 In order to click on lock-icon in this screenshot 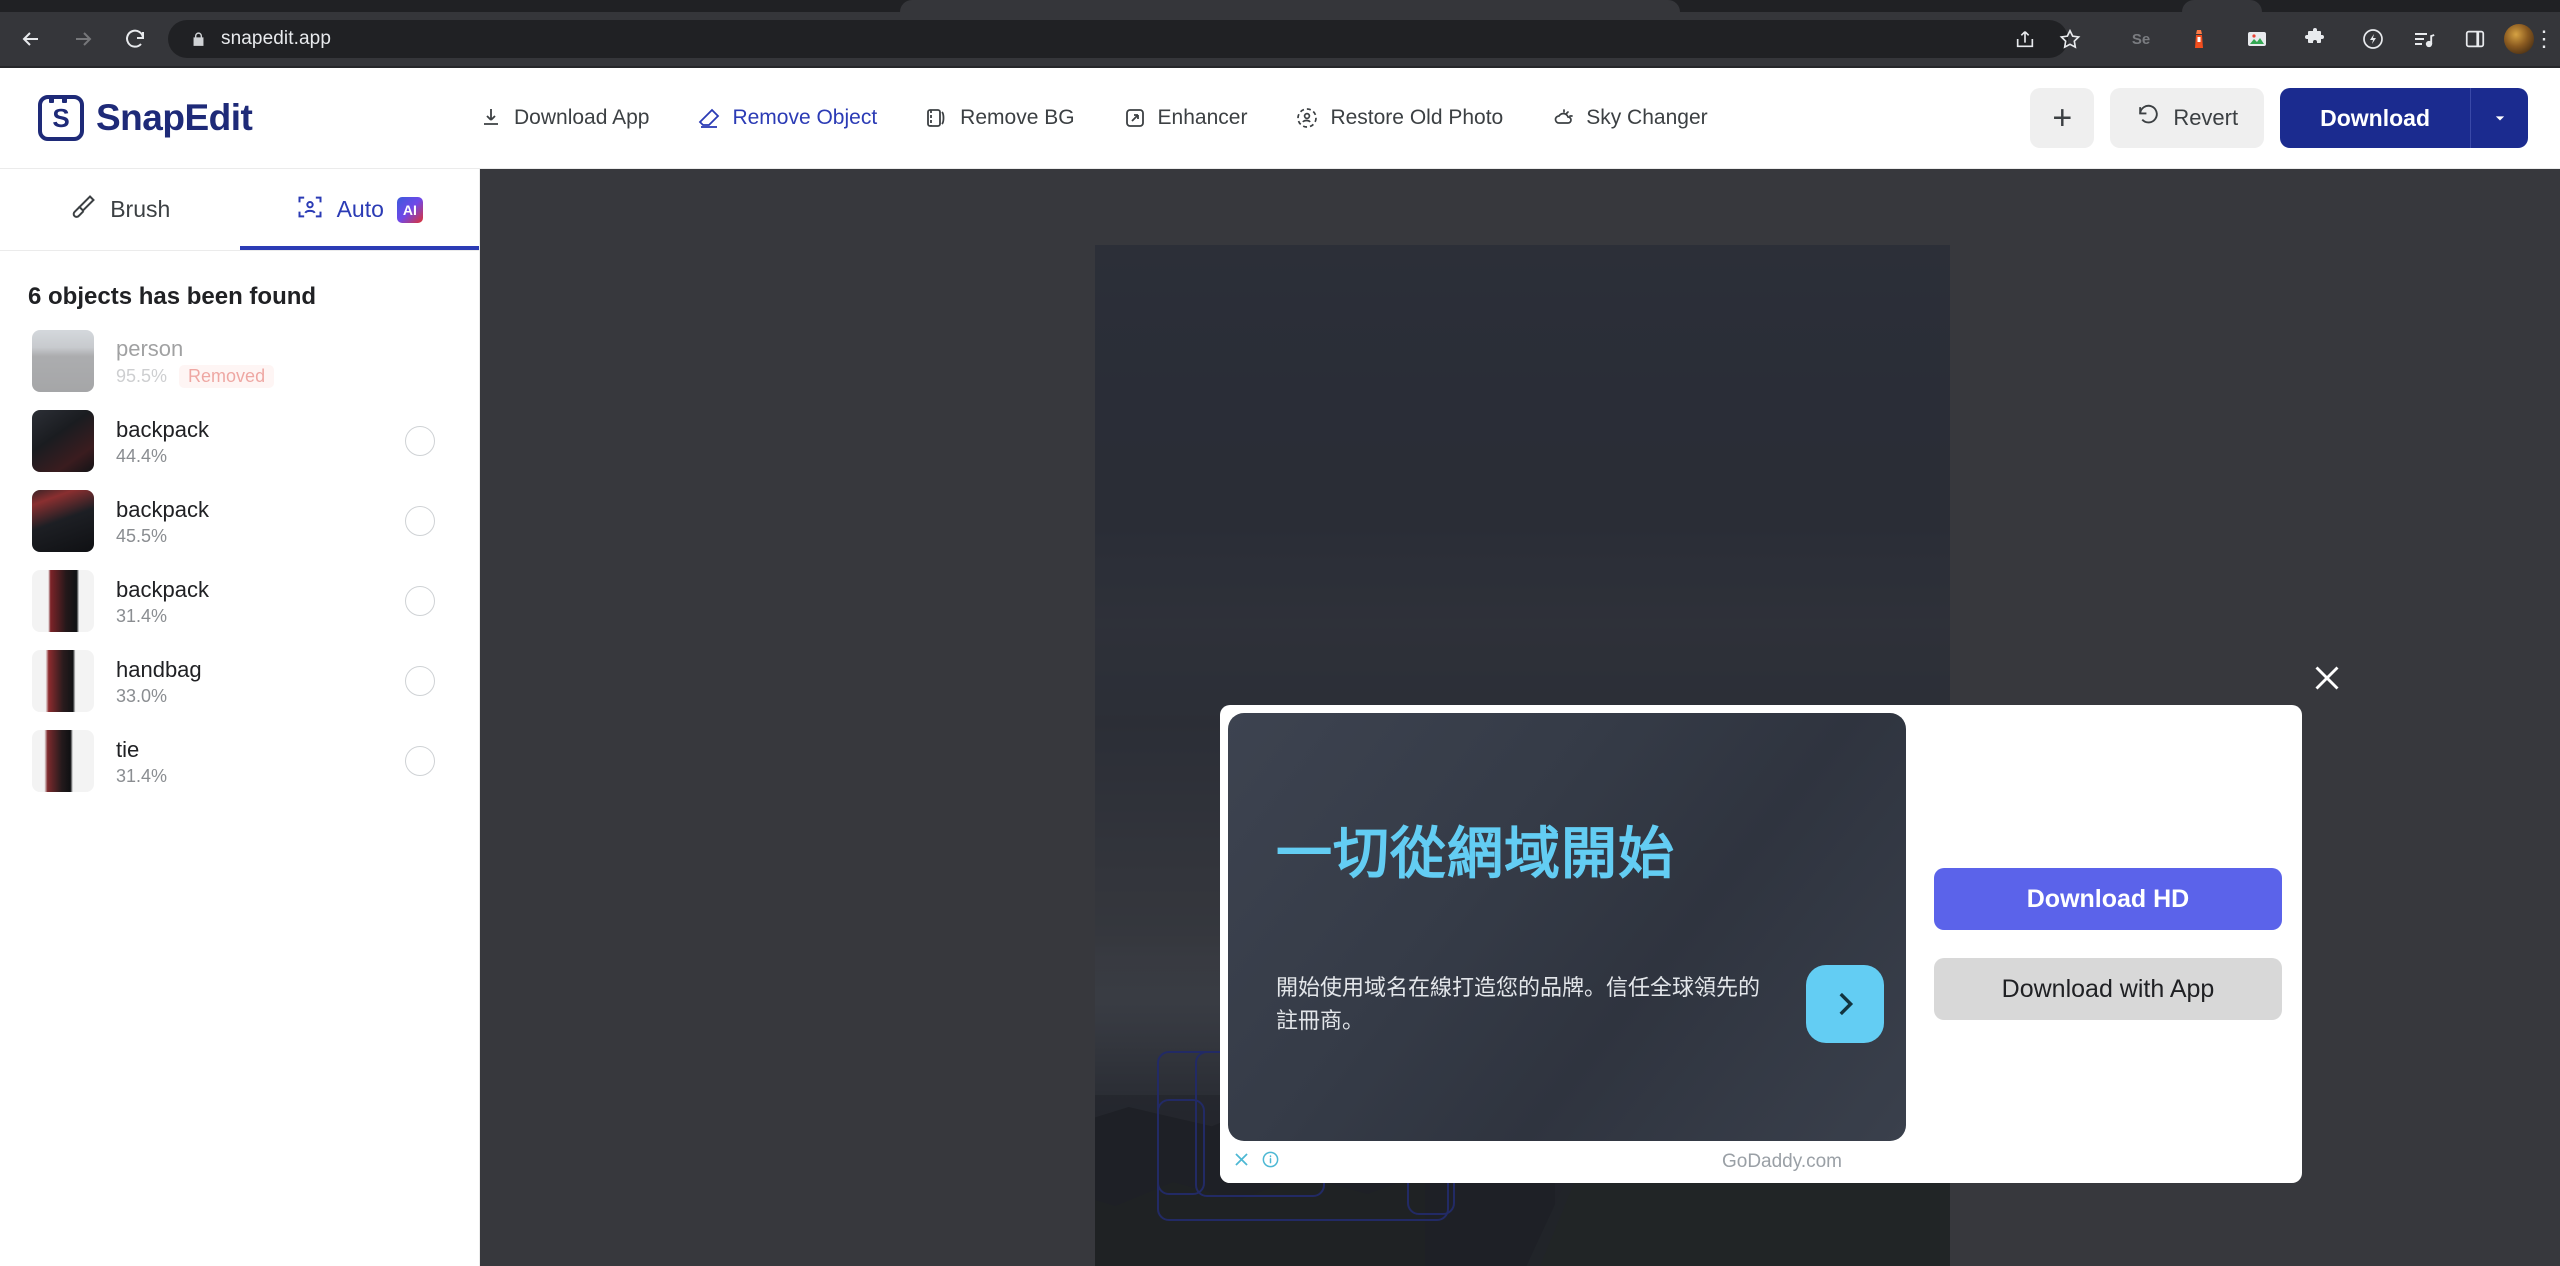, I will do `click(198, 39)`.